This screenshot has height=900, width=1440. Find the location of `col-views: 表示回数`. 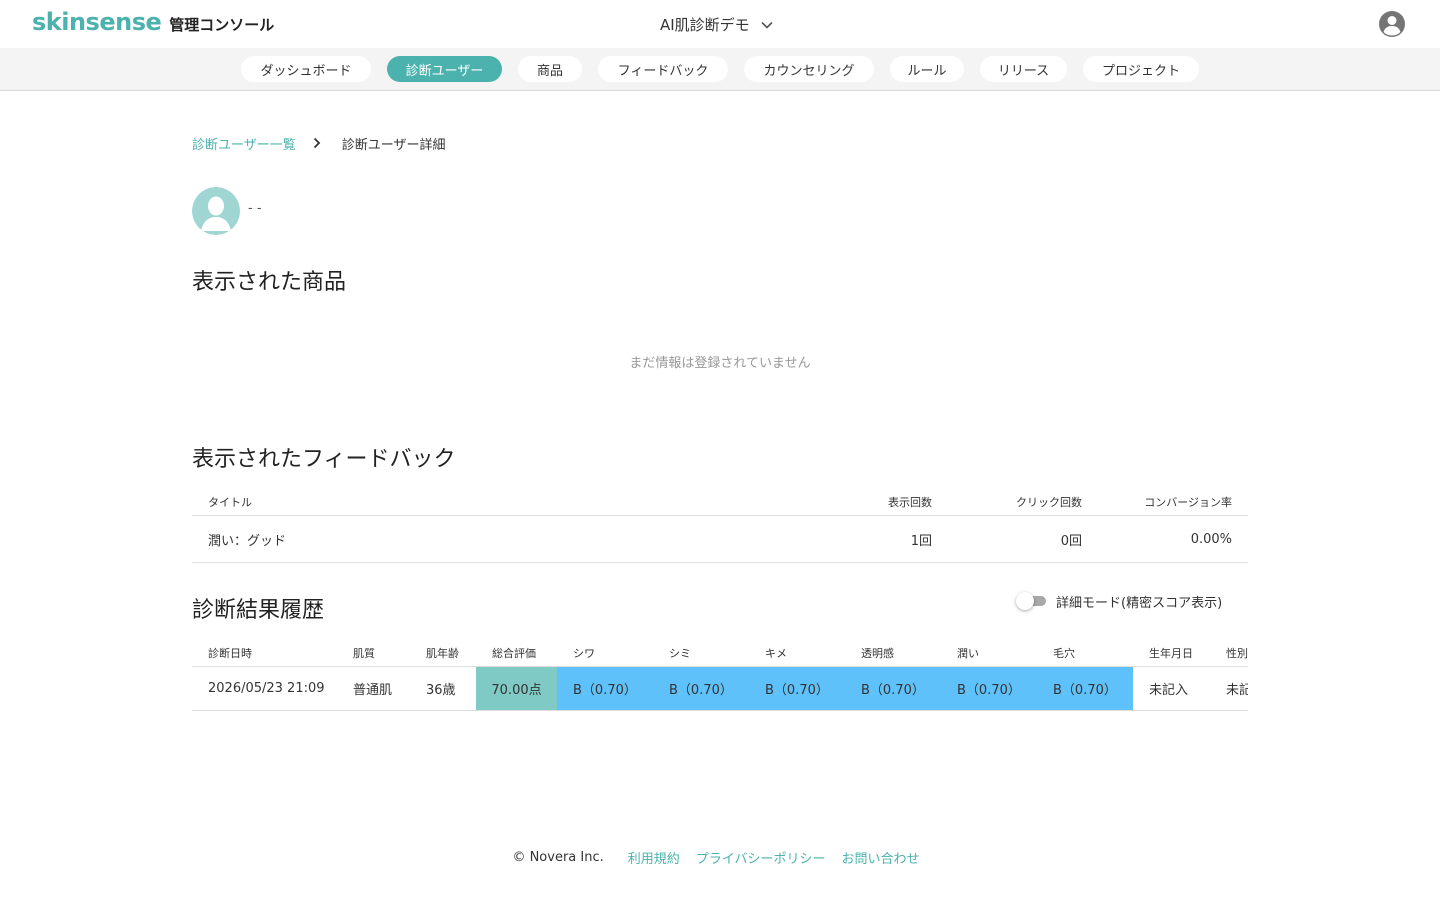

col-views: 表示回数 is located at coordinates (910, 502).